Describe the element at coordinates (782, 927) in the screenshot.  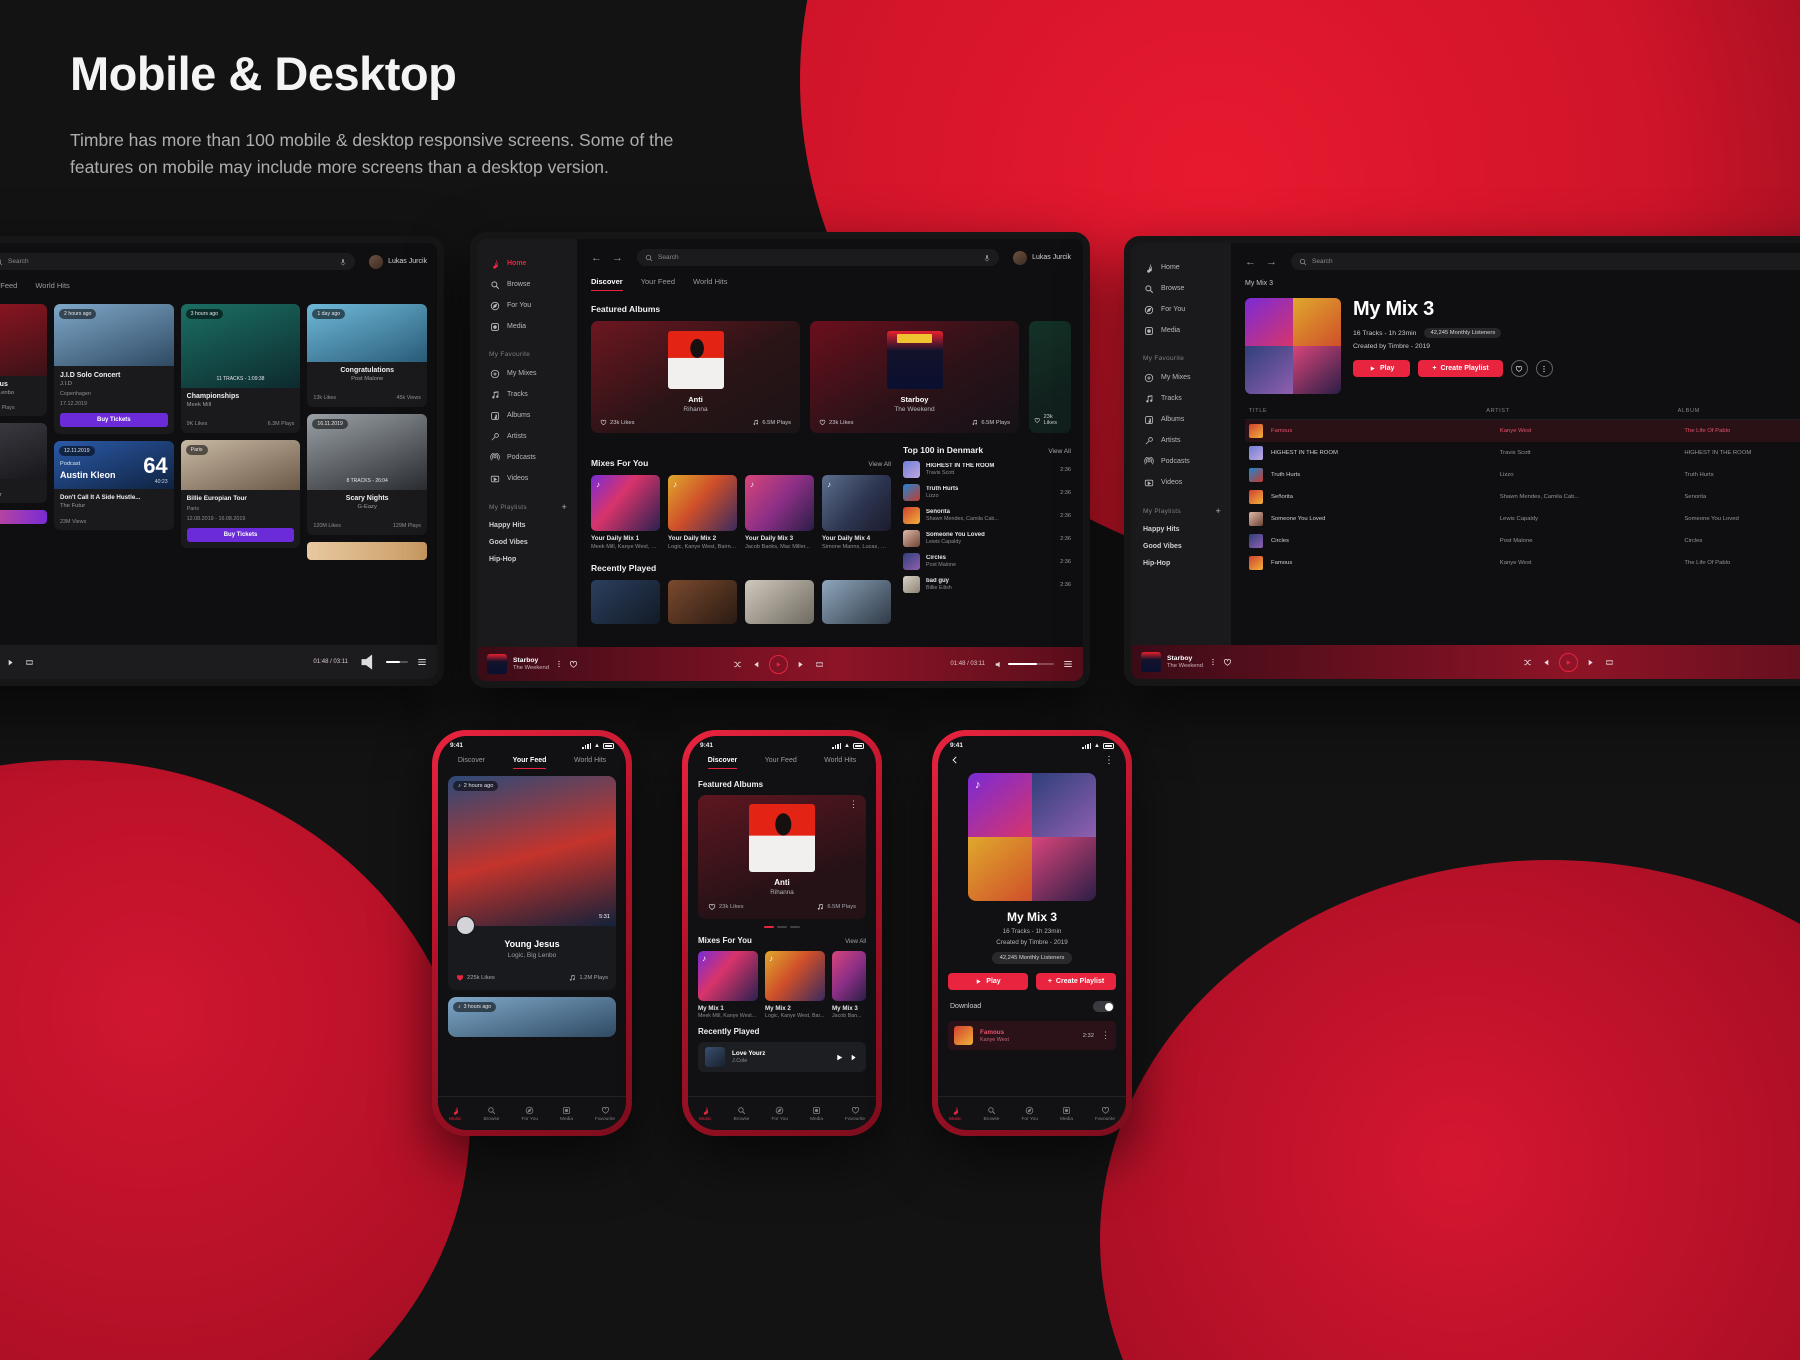
I see `carousel-dots` at that location.